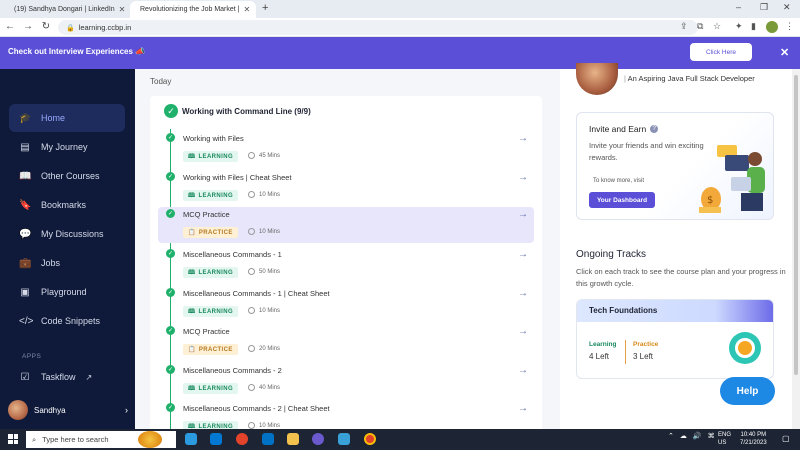 Image resolution: width=800 pixels, height=450 pixels. What do you see at coordinates (237, 177) in the screenshot?
I see `item-title: Working with Files | Cheat Sheet` at bounding box center [237, 177].